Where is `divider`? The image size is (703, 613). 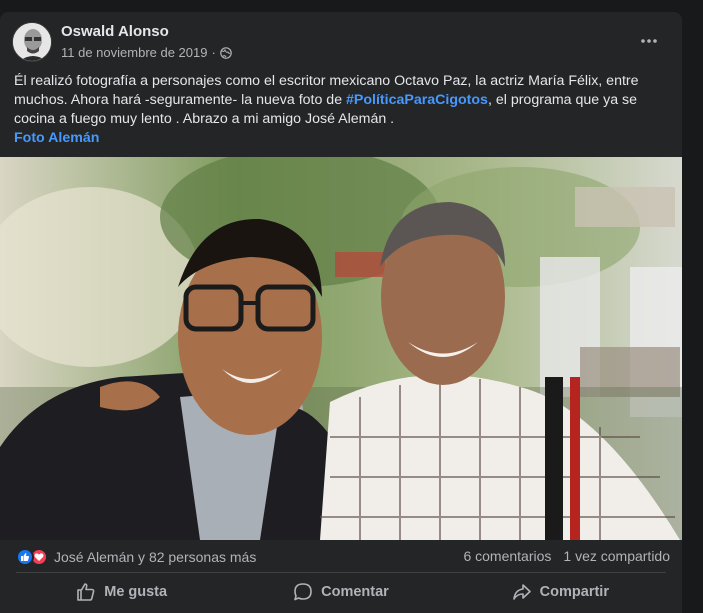 divider is located at coordinates (341, 572).